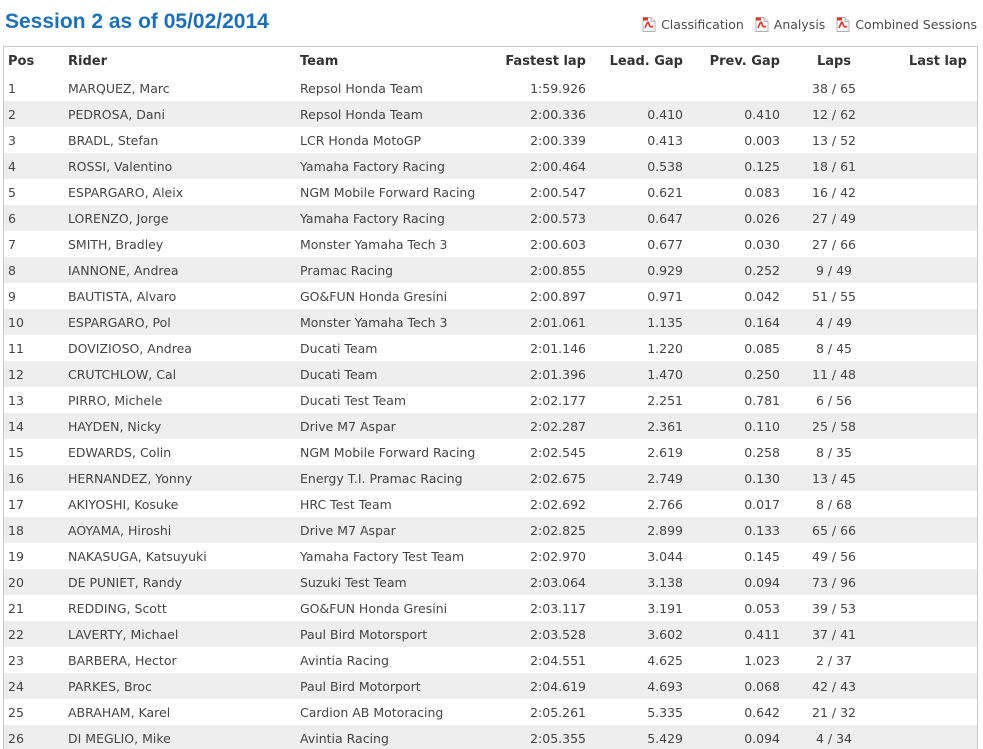 The width and height of the screenshot is (983, 749). What do you see at coordinates (392, 686) in the screenshot?
I see `cell-team: Paul Bird Motorport` at bounding box center [392, 686].